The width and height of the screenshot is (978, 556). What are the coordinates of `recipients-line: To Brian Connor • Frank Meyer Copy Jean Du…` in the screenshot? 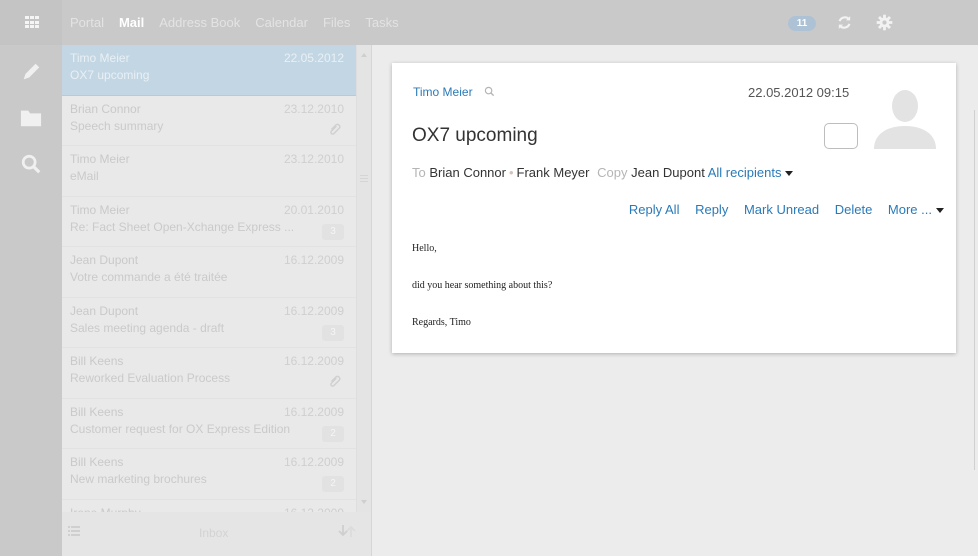 It's located at (603, 172).